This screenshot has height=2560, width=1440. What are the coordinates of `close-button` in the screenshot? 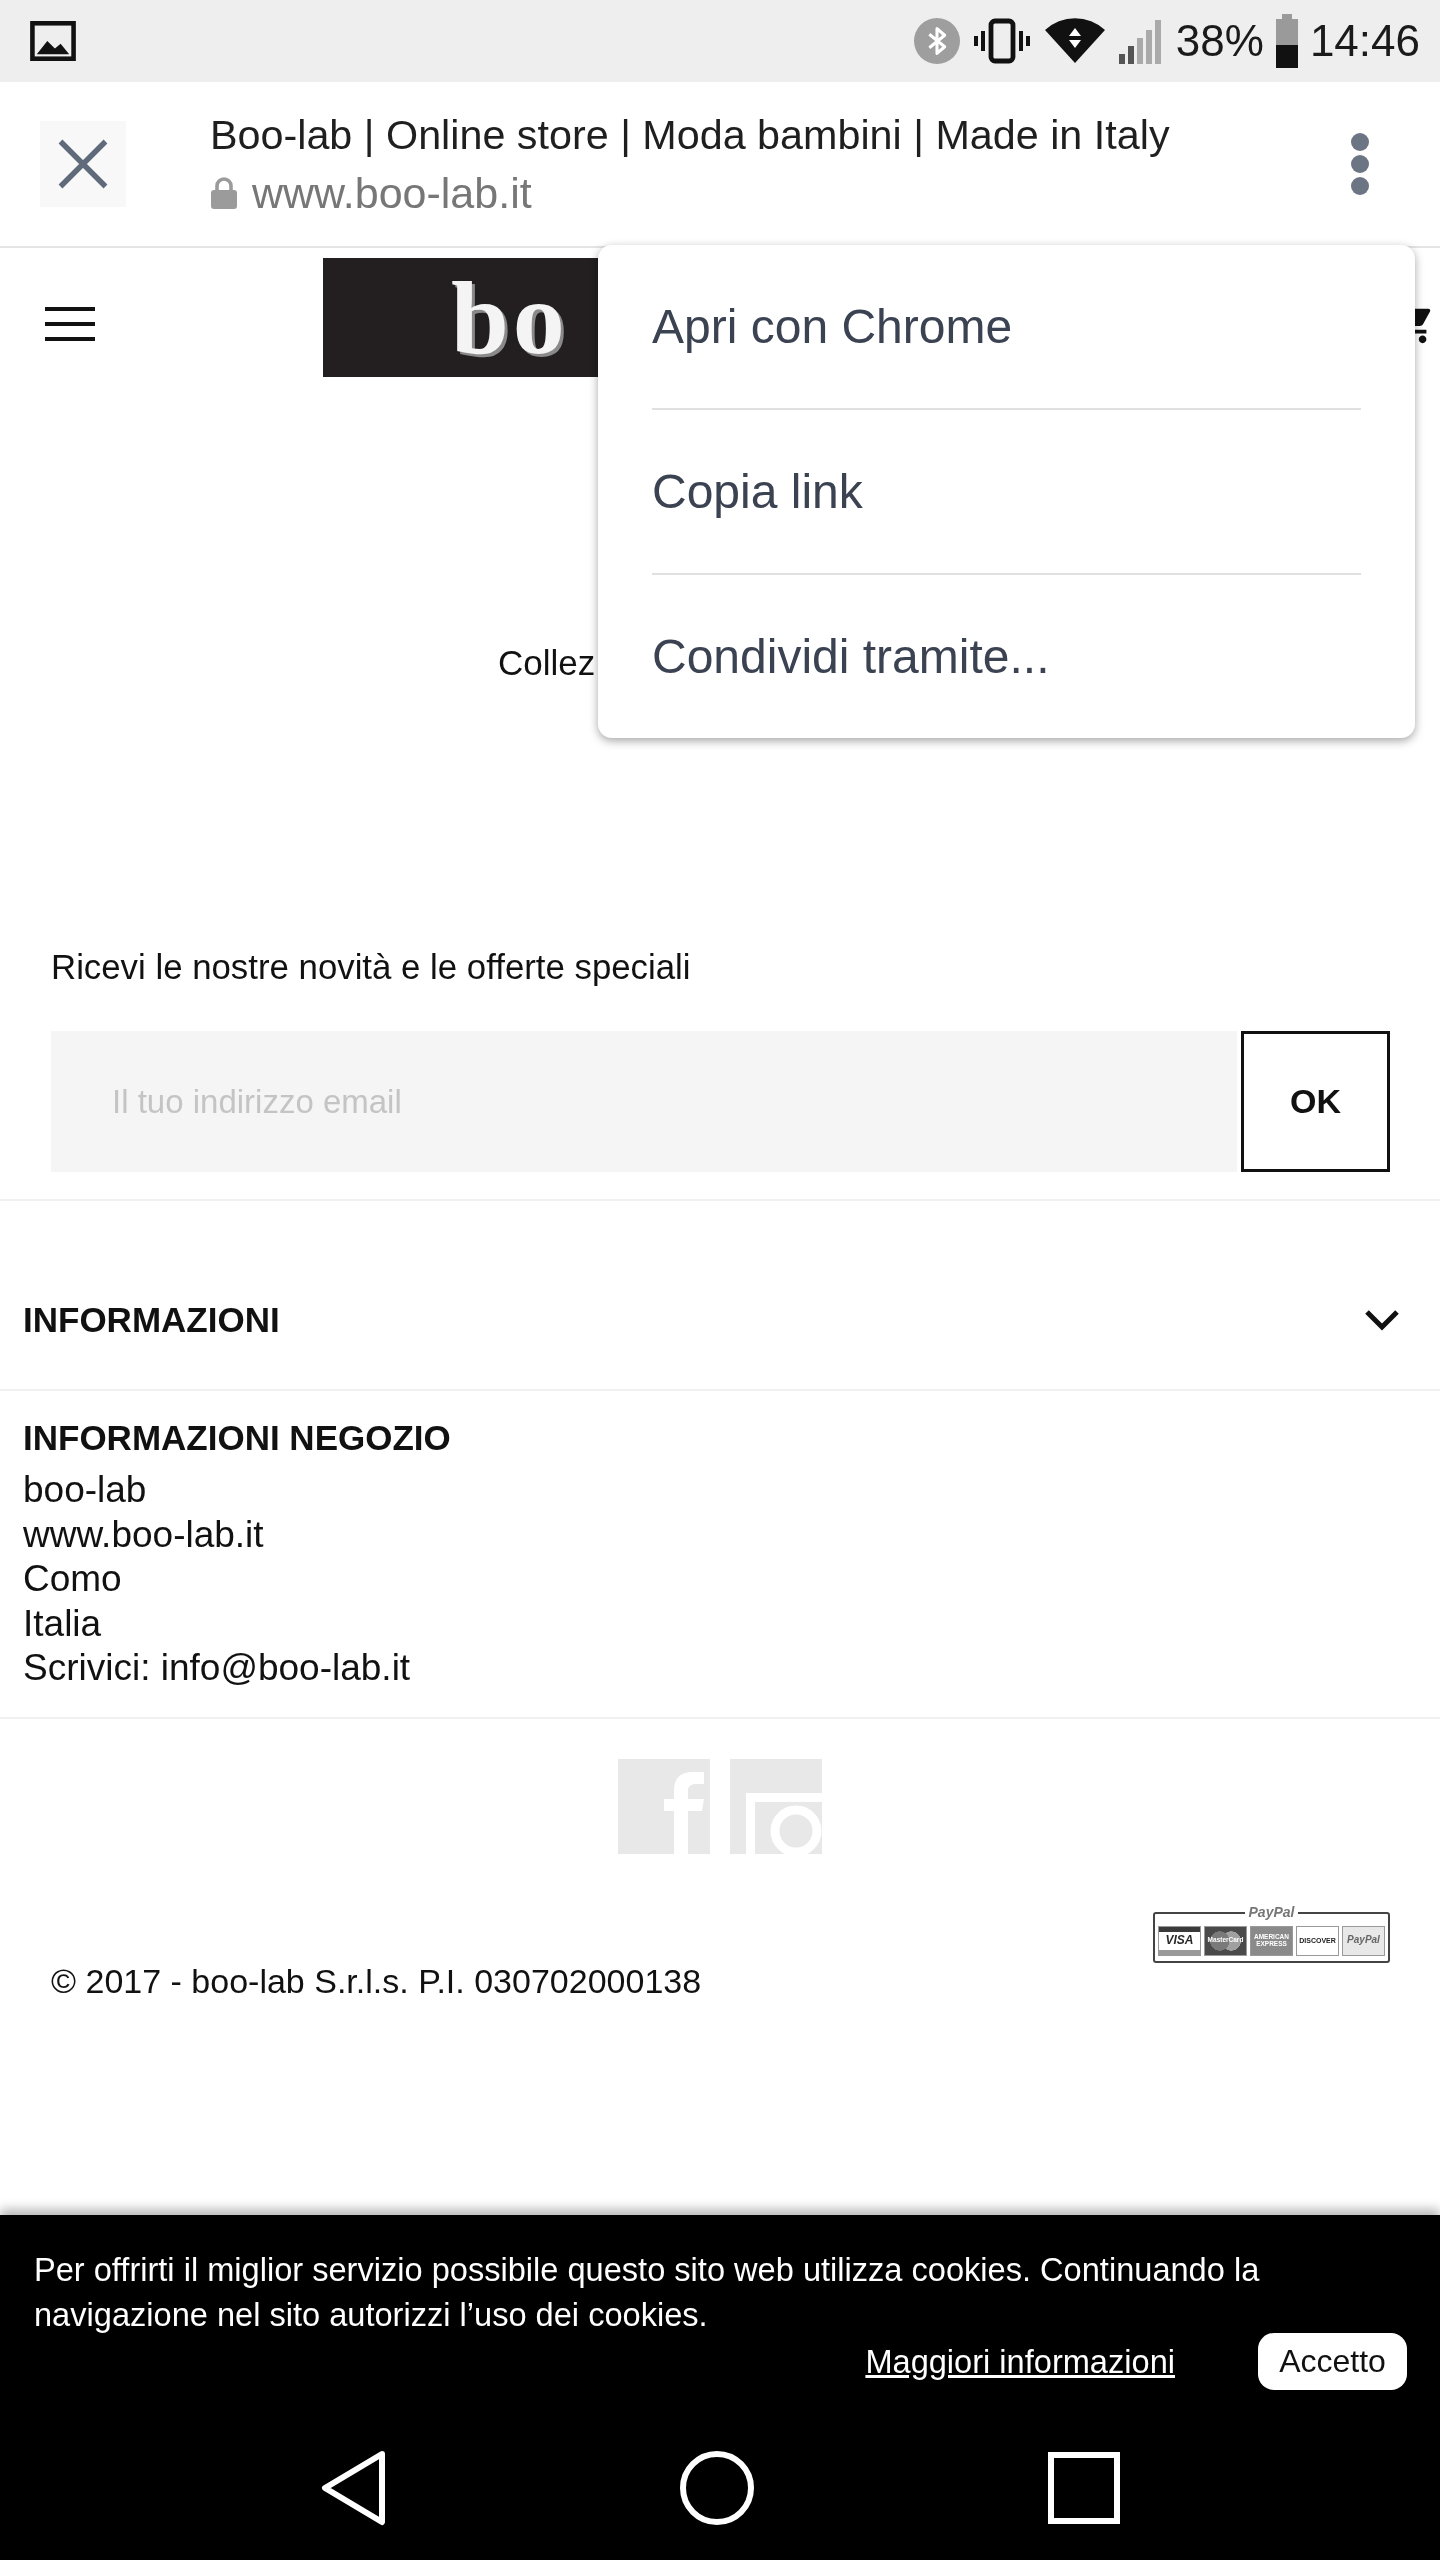 It's located at (83, 164).